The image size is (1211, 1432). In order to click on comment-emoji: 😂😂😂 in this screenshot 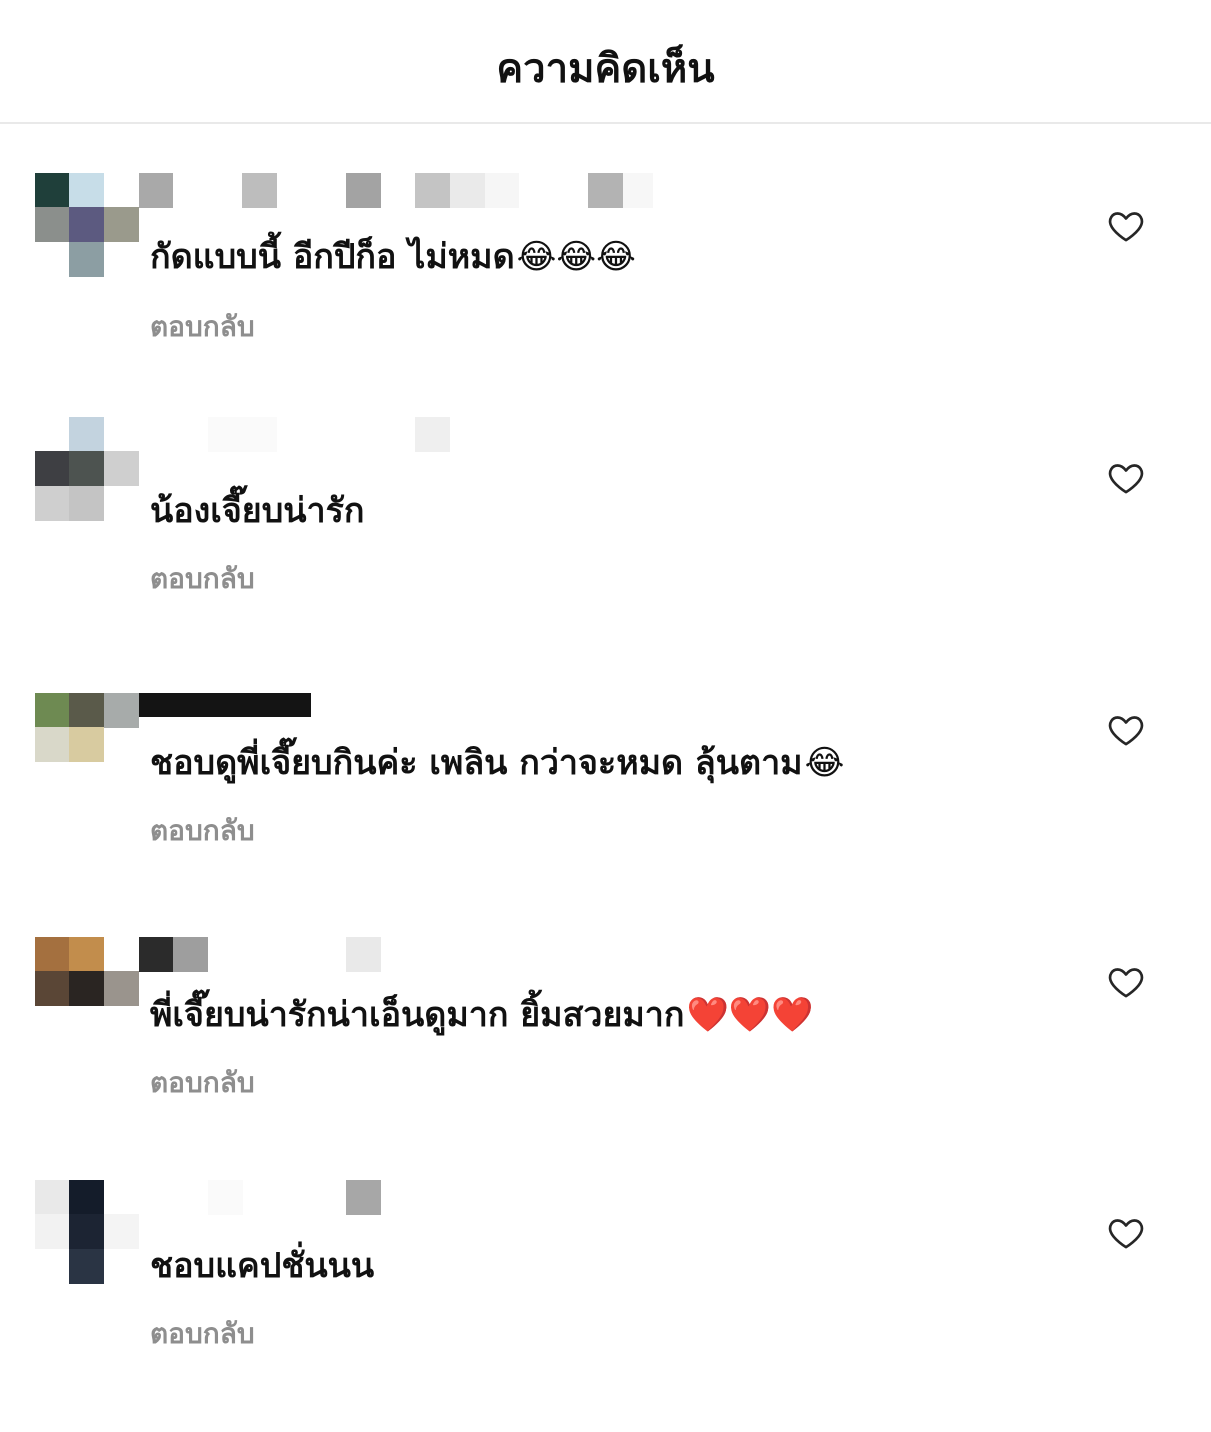, I will do `click(576, 257)`.